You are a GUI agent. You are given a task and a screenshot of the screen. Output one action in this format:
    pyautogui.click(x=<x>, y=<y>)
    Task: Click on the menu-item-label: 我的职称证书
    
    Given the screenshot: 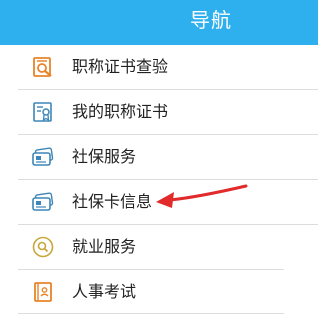 What is the action you would take?
    pyautogui.click(x=120, y=111)
    